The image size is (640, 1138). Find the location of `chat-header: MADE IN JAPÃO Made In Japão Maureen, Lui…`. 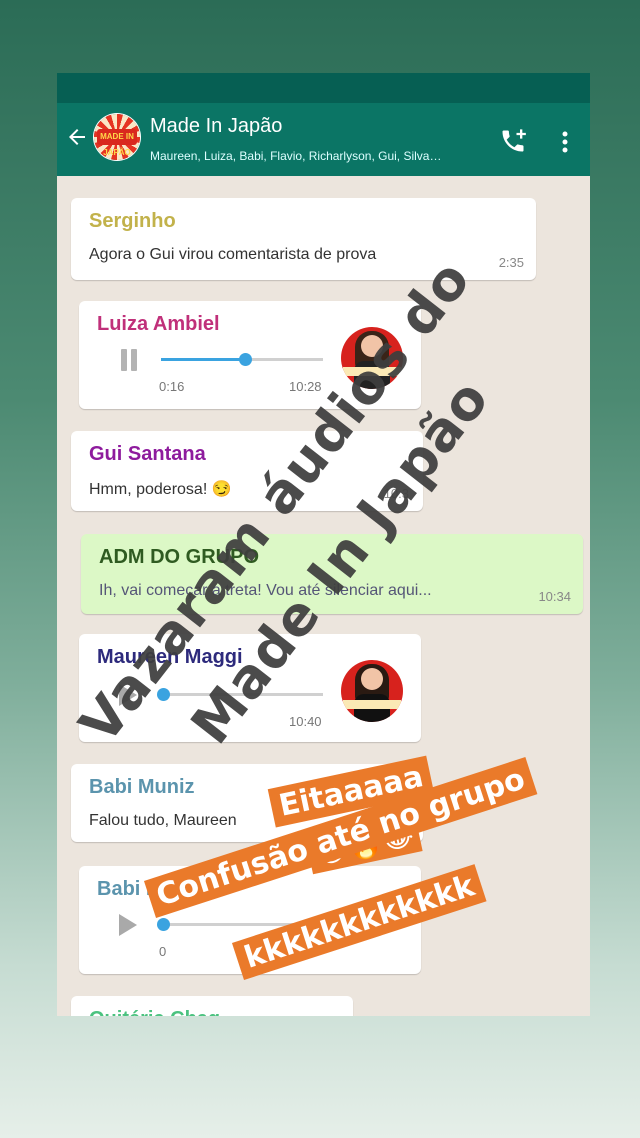

chat-header: MADE IN JAPÃO Made In Japão Maureen, Lui… is located at coordinates (323, 139).